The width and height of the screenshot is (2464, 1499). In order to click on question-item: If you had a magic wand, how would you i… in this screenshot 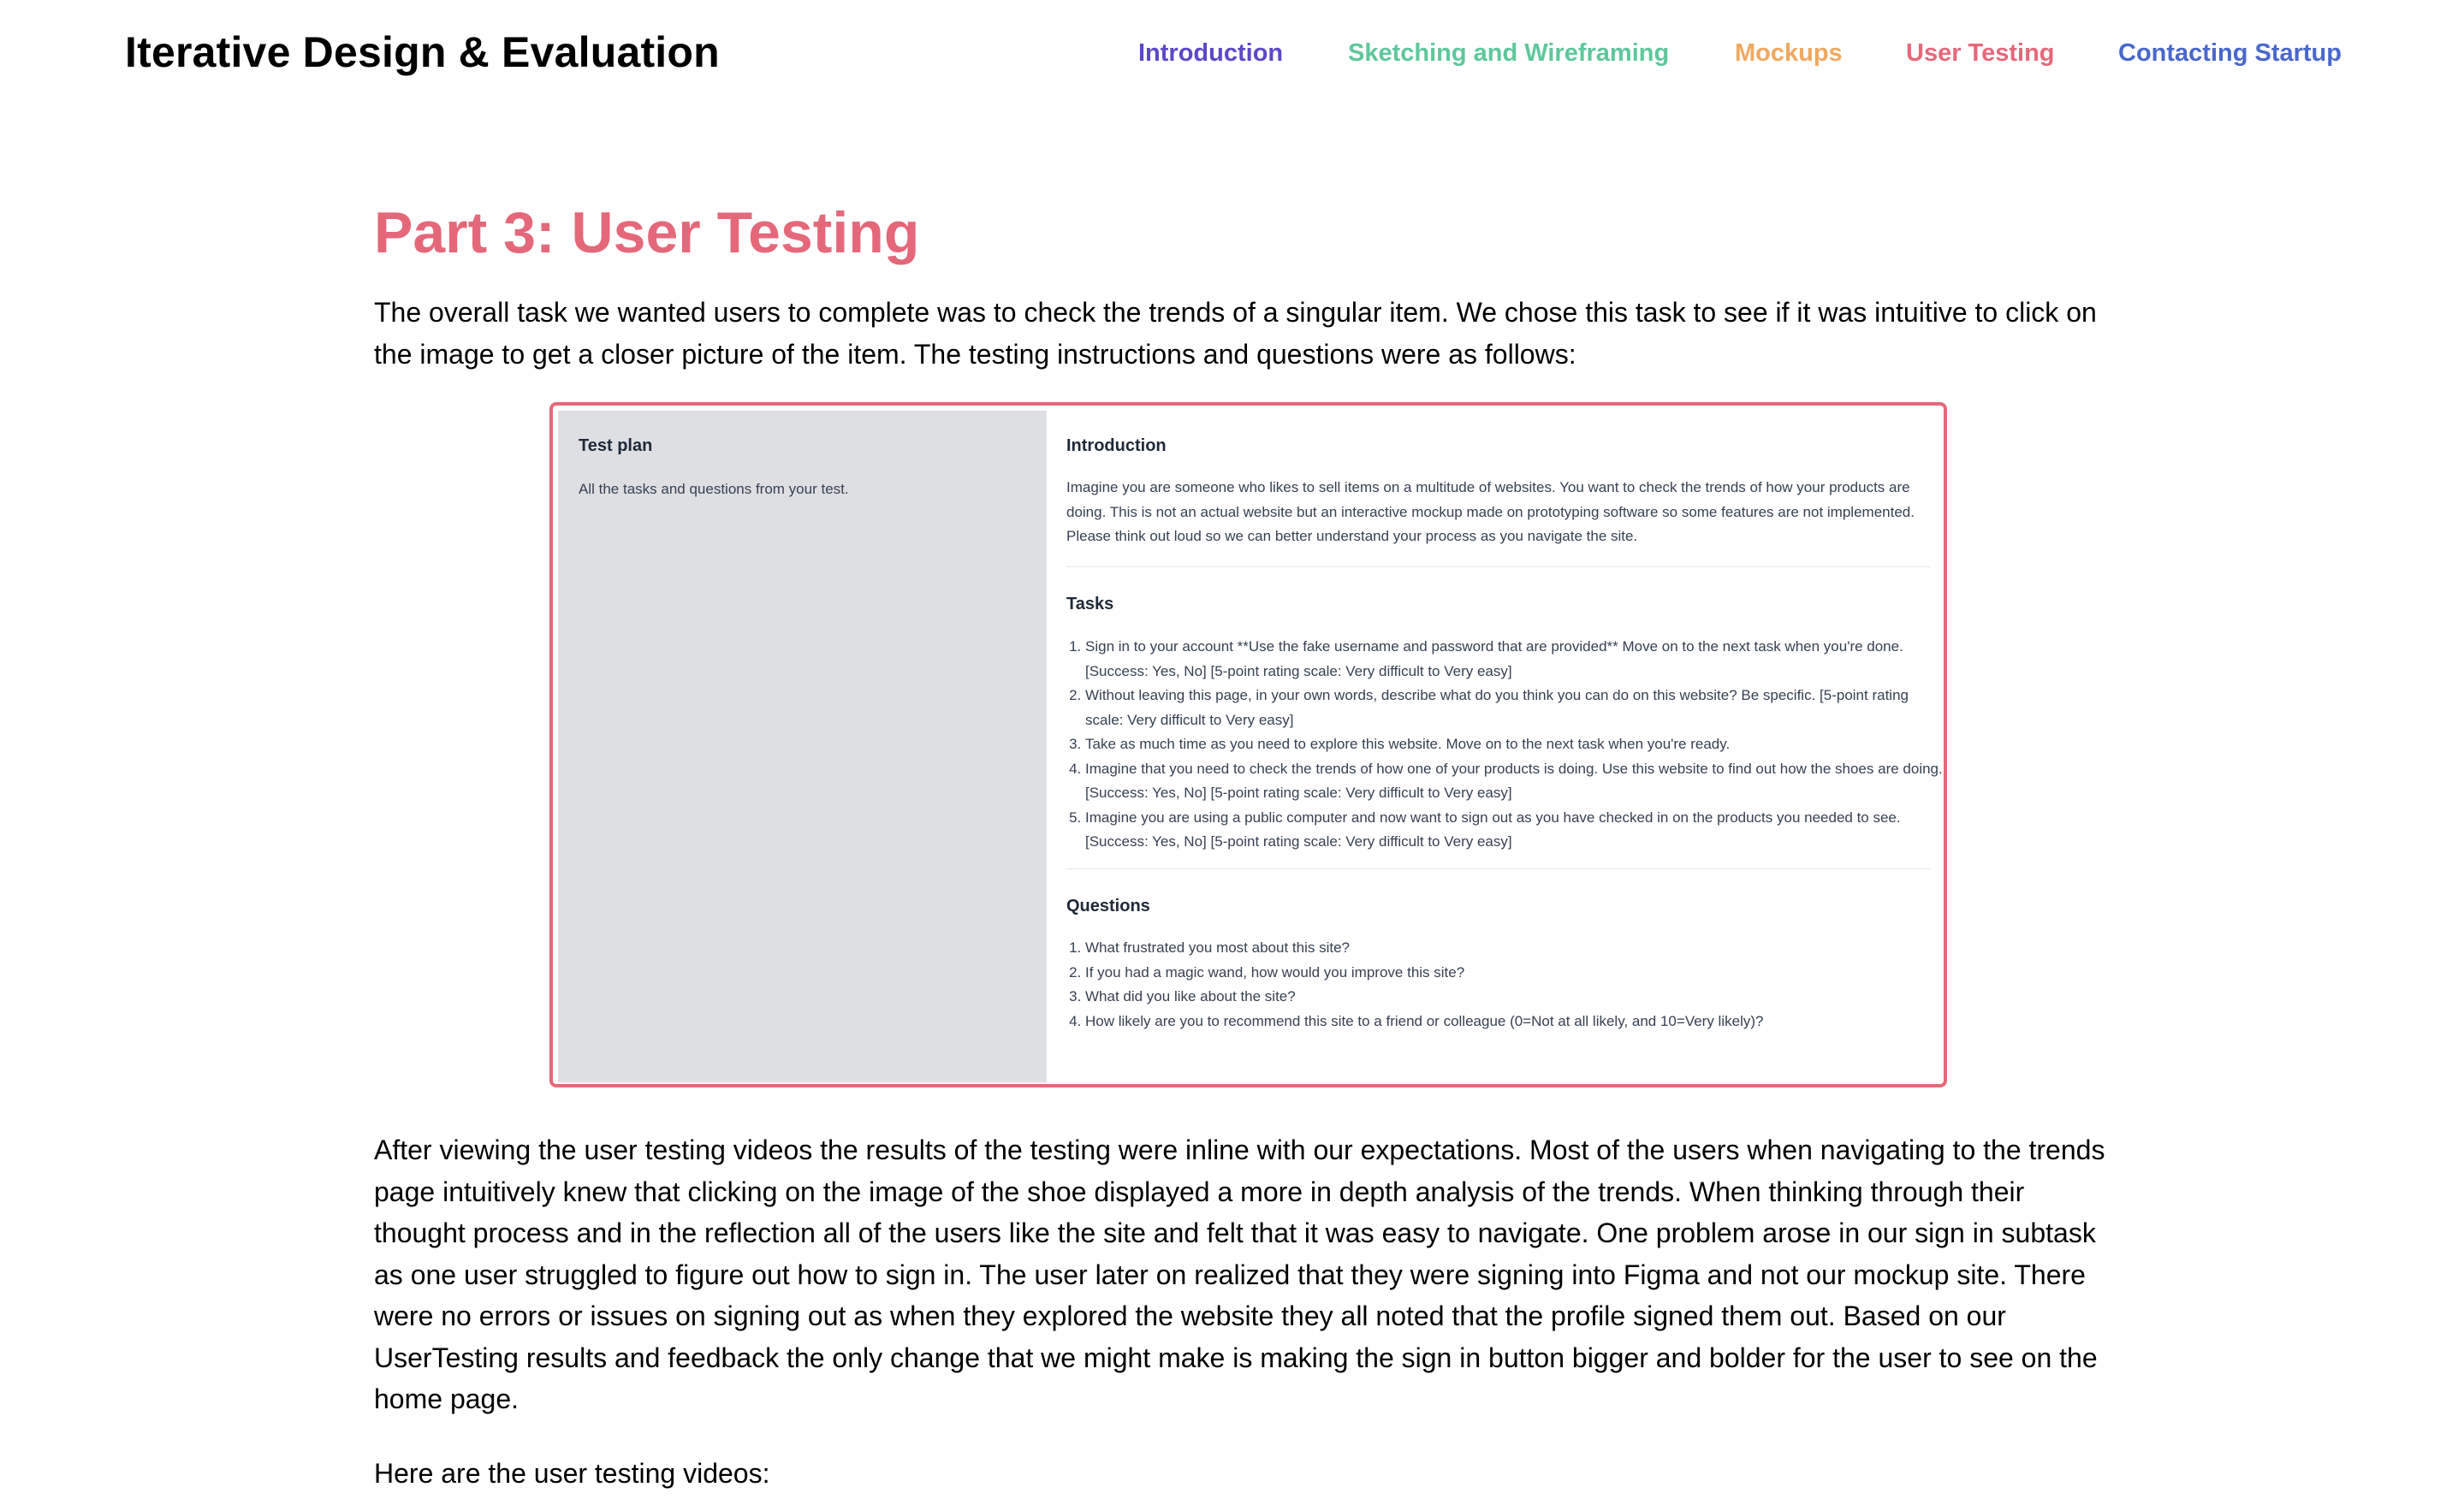, I will do `click(1514, 973)`.